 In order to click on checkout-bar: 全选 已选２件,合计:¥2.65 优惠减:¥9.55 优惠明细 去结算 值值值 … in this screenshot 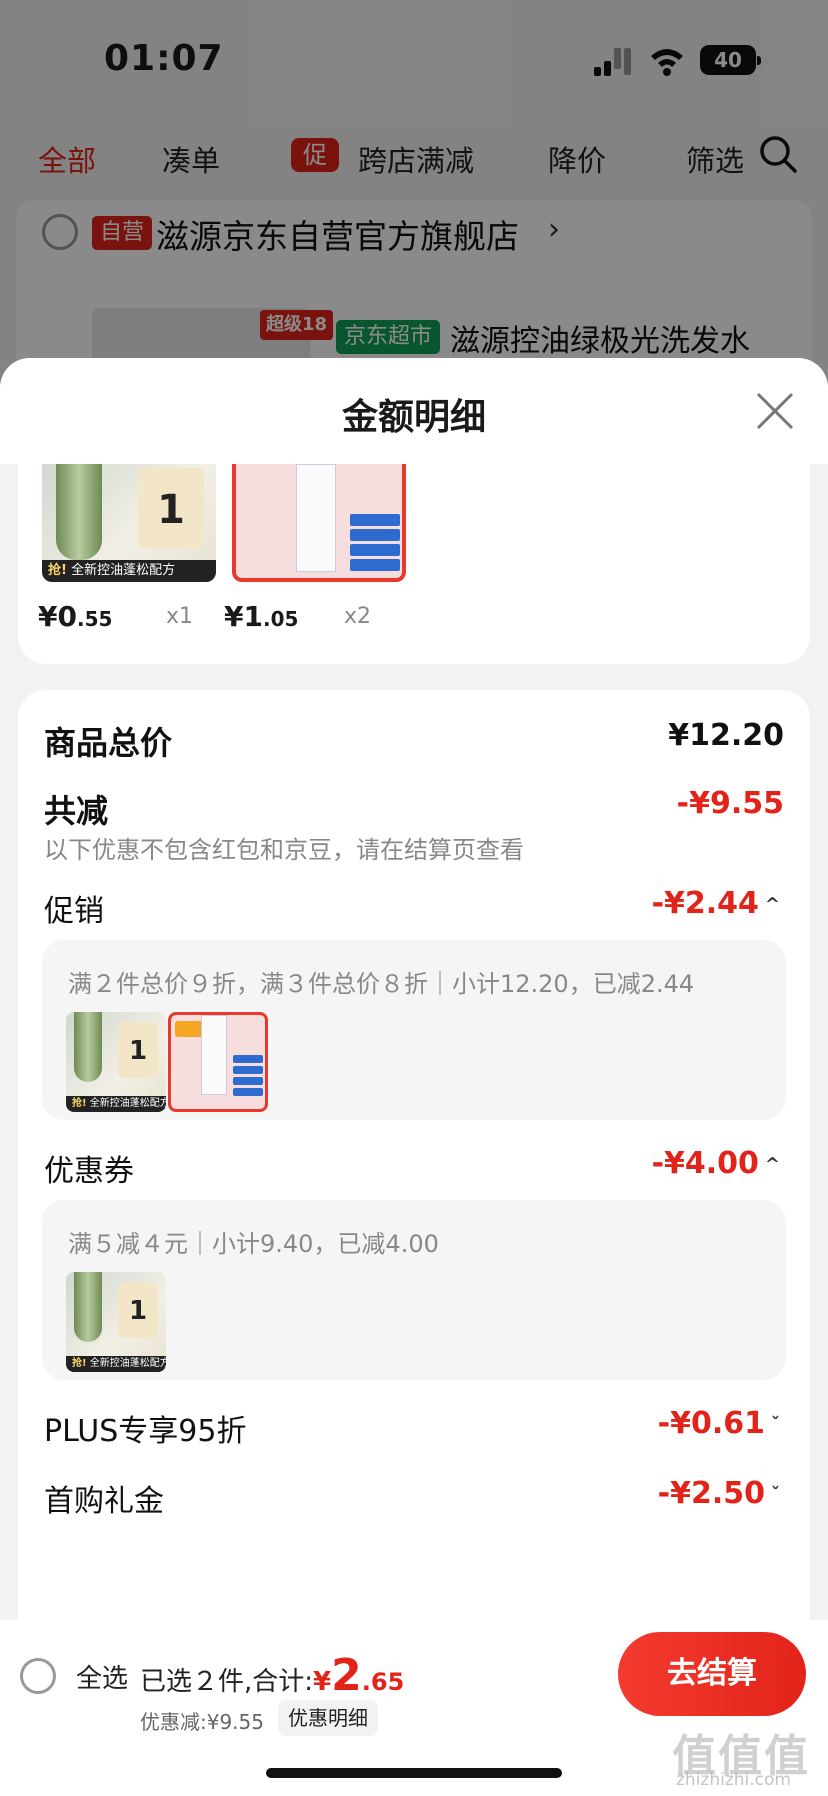, I will do `click(414, 1708)`.